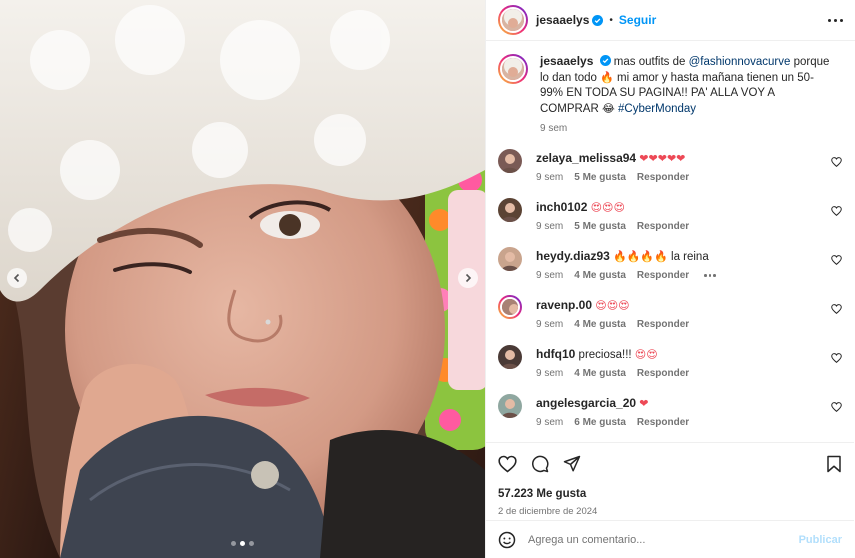 This screenshot has width=855, height=558. I want to click on comment-username: zelaya_melissa94, so click(586, 158).